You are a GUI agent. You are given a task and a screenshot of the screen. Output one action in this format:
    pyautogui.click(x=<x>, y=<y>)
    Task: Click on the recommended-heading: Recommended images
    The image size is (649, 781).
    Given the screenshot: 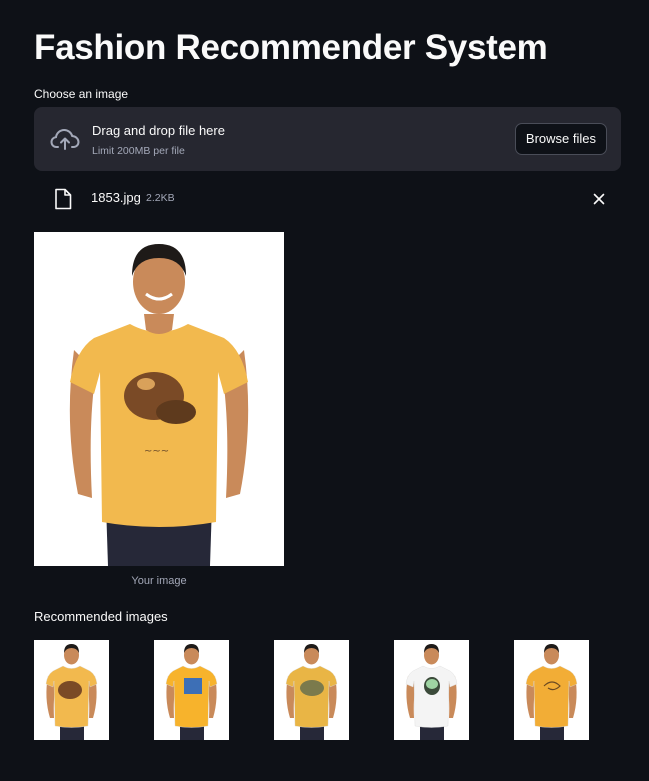 What is the action you would take?
    pyautogui.click(x=101, y=616)
    